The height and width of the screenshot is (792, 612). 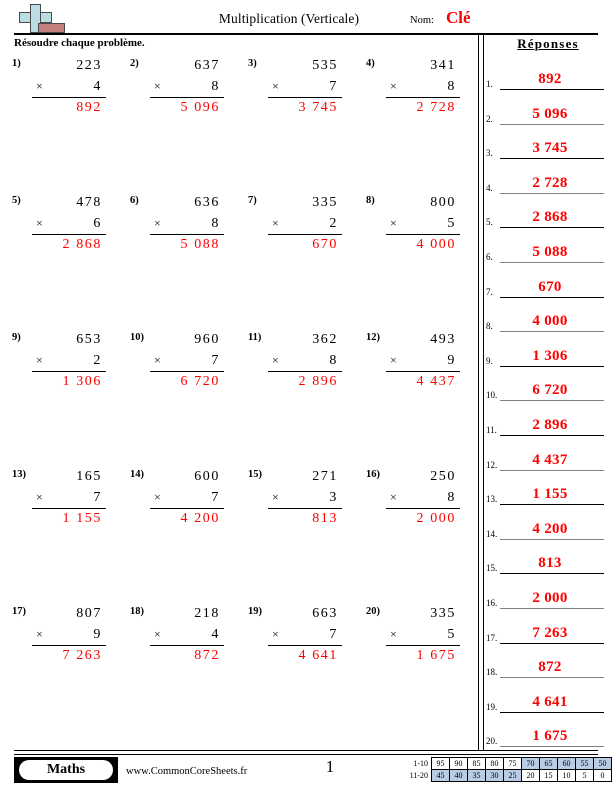 What do you see at coordinates (440, 775) in the screenshot?
I see `grading-cell: 45` at bounding box center [440, 775].